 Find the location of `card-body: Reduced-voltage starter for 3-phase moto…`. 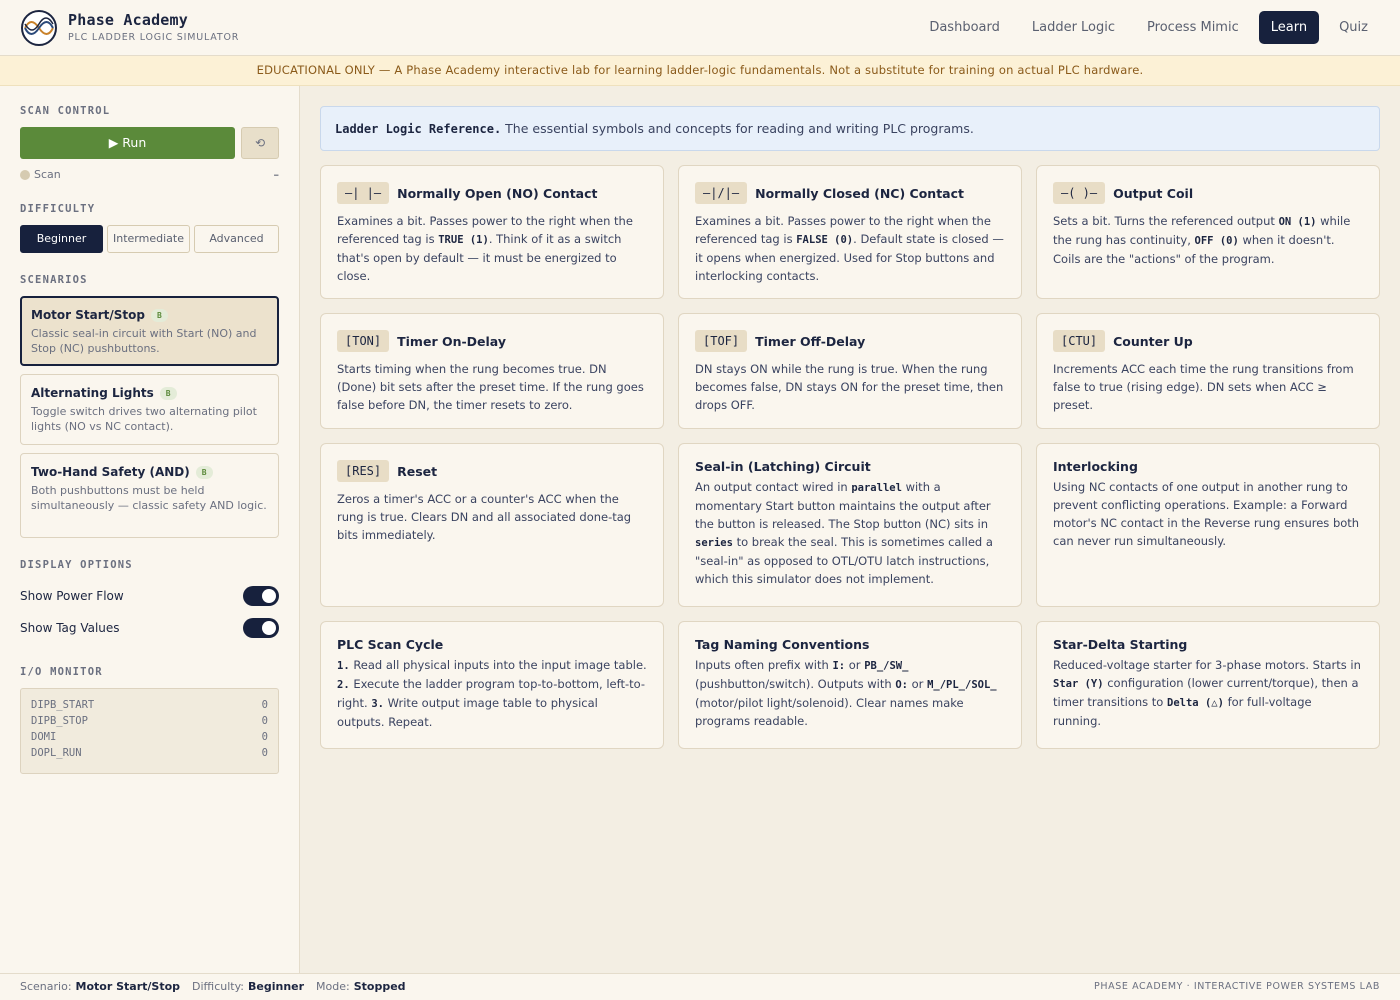

card-body: Reduced-voltage starter for 3-phase moto… is located at coordinates (1207, 693).